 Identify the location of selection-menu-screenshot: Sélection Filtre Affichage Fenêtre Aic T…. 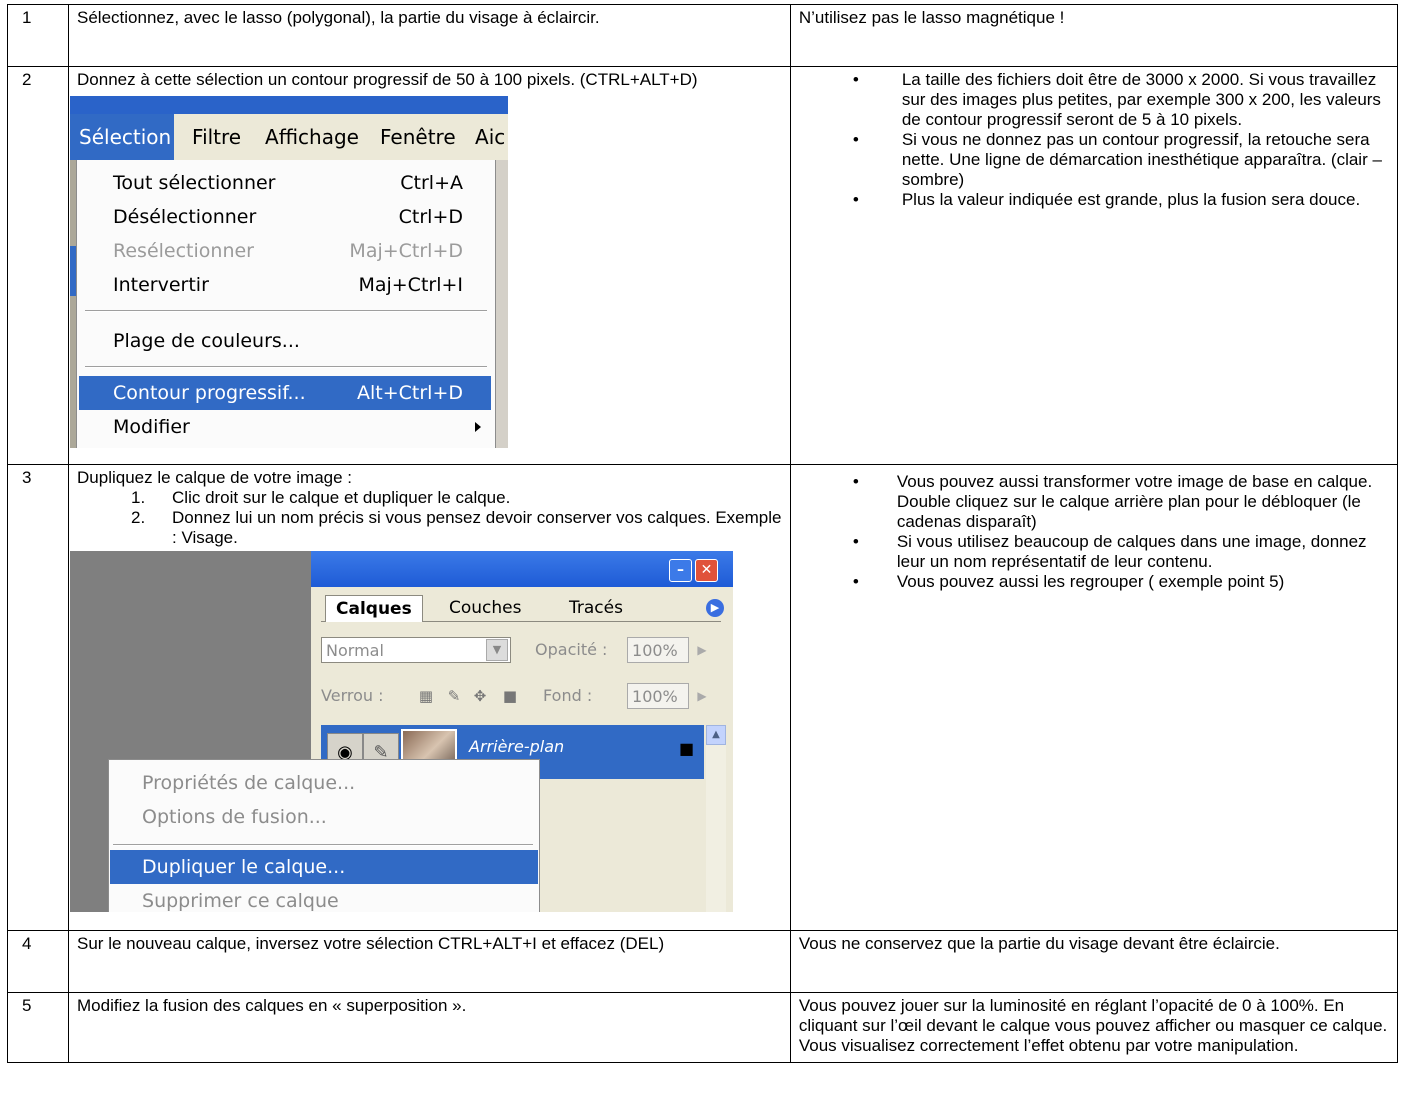
(289, 272).